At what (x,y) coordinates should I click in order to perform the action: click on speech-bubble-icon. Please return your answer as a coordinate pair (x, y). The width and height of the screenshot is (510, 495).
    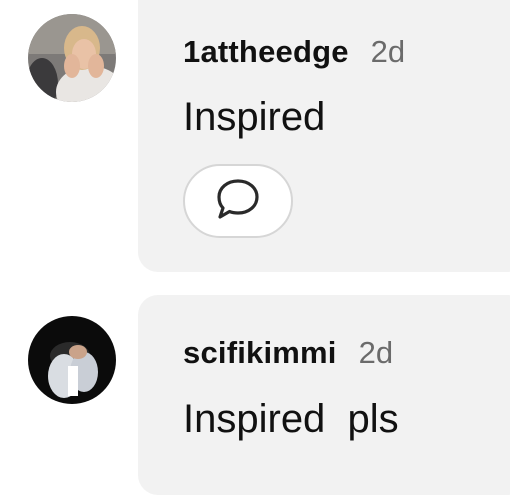
    Looking at the image, I should click on (238, 201).